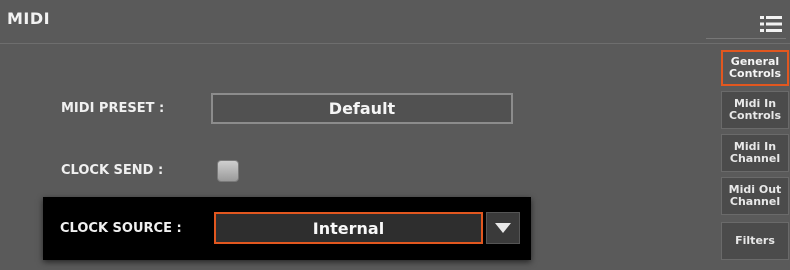 The image size is (790, 270). I want to click on clock-source-label: CLOCK SOURCE :, so click(121, 228).